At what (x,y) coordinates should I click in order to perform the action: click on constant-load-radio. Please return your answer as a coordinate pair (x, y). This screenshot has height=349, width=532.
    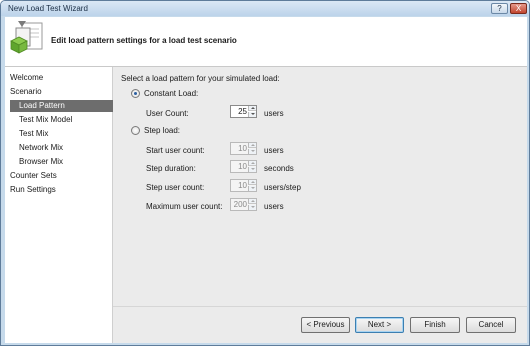
    Looking at the image, I should click on (135, 93).